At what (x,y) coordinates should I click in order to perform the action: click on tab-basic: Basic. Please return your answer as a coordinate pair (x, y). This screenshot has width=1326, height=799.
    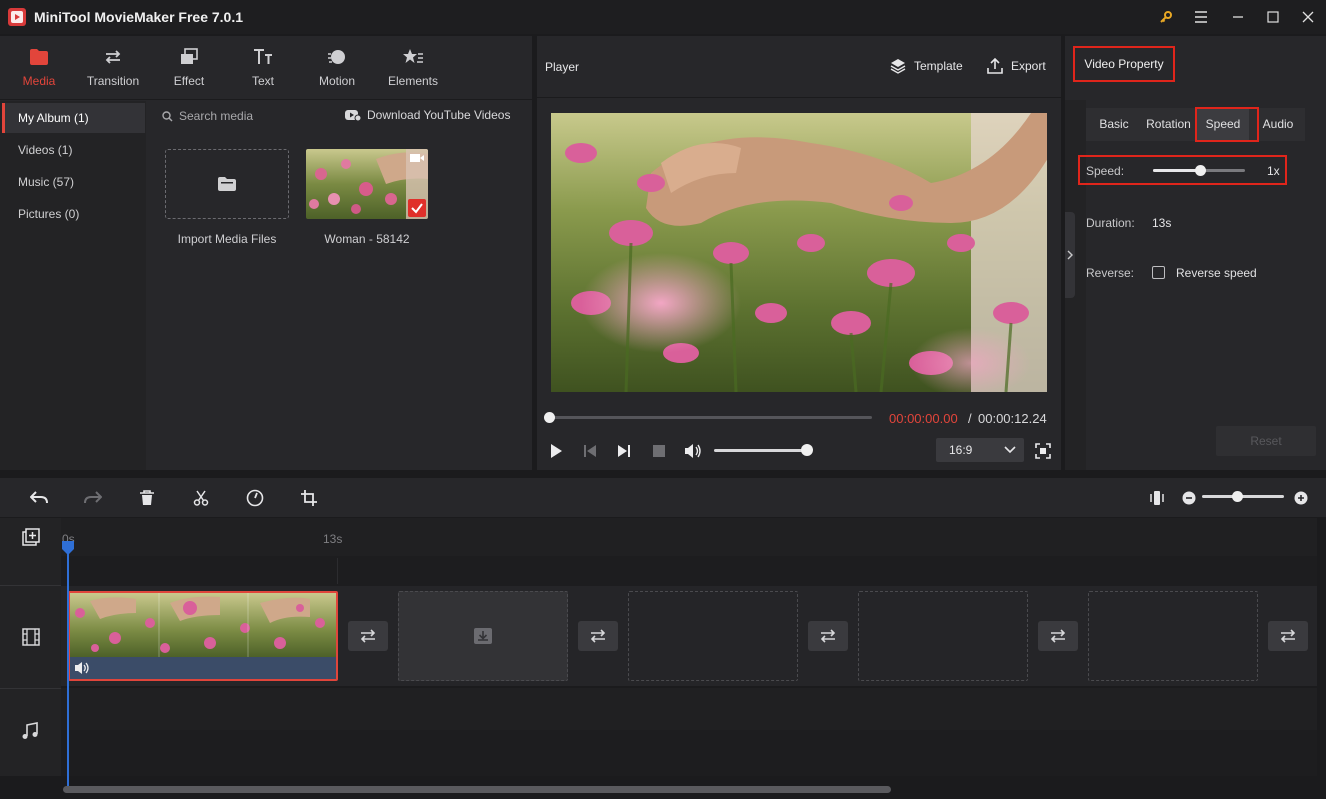
    Looking at the image, I should click on (1114, 124).